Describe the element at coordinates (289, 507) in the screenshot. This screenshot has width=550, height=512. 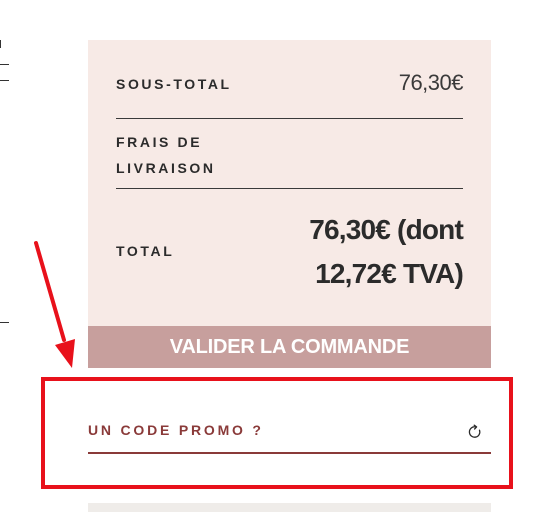
I see `next-section-box` at that location.